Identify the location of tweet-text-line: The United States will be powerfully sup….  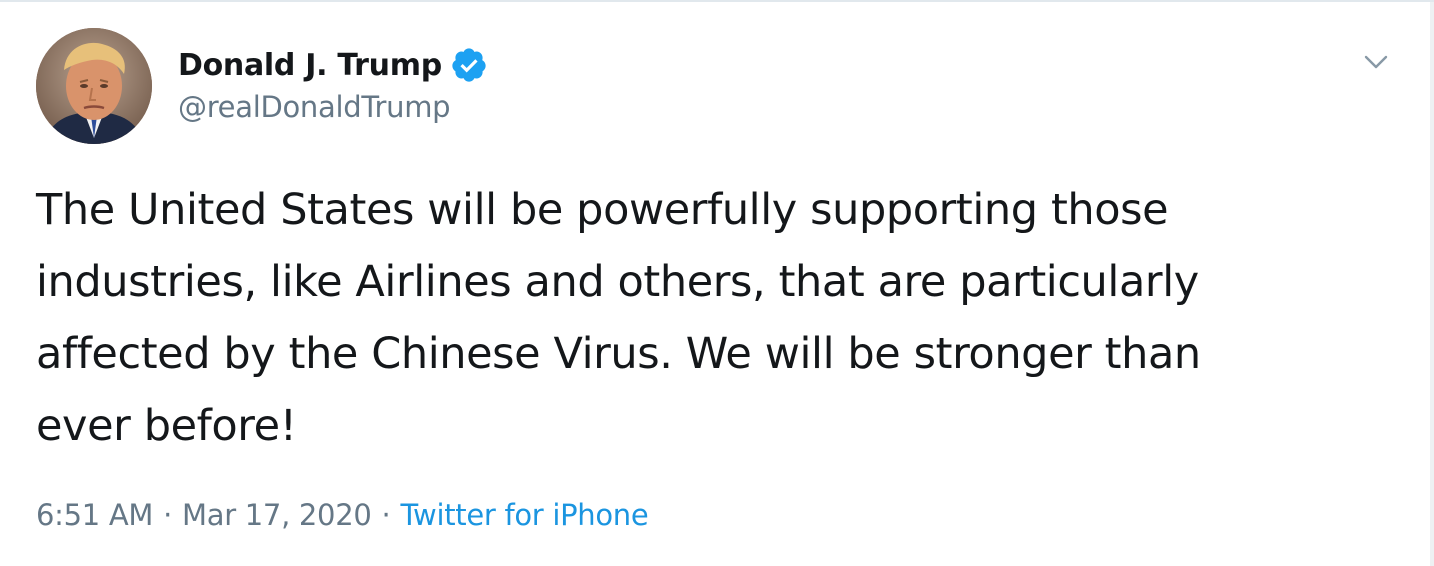
(602, 210).